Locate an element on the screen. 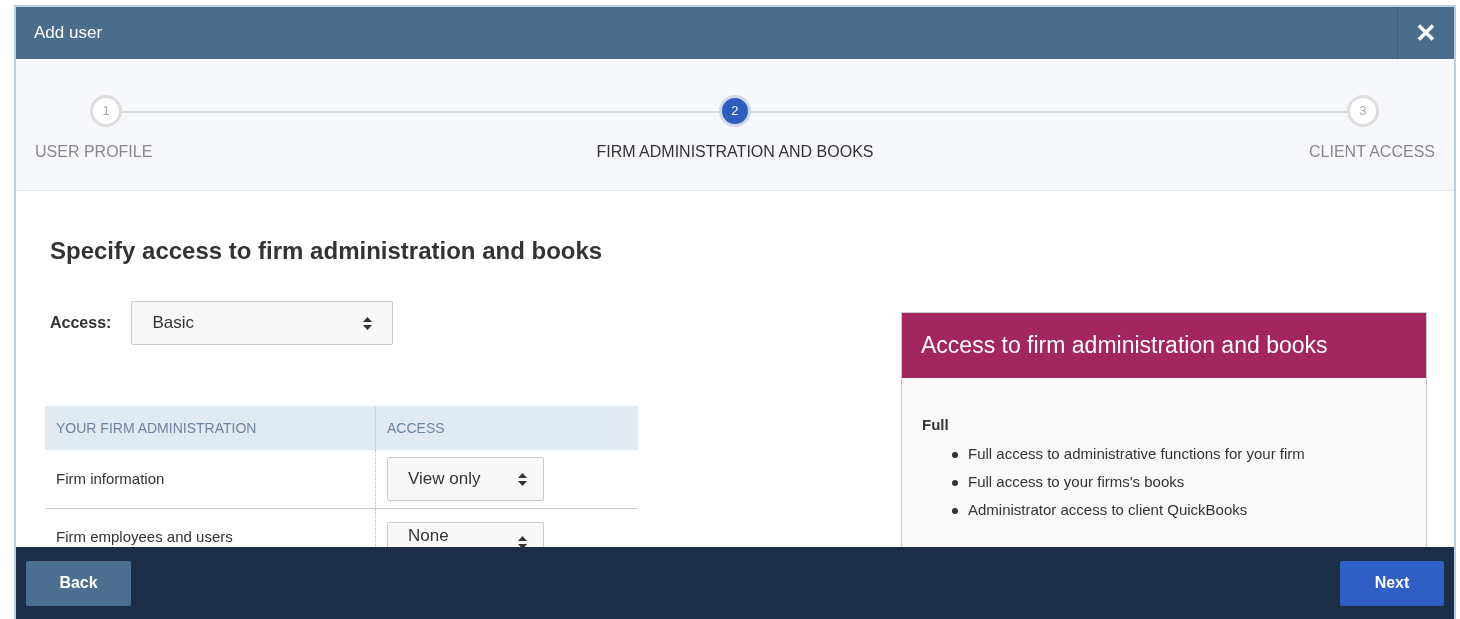 The width and height of the screenshot is (1460, 619). bullet-text: Full access to administrative functions for your firm is located at coordinates (1136, 454).